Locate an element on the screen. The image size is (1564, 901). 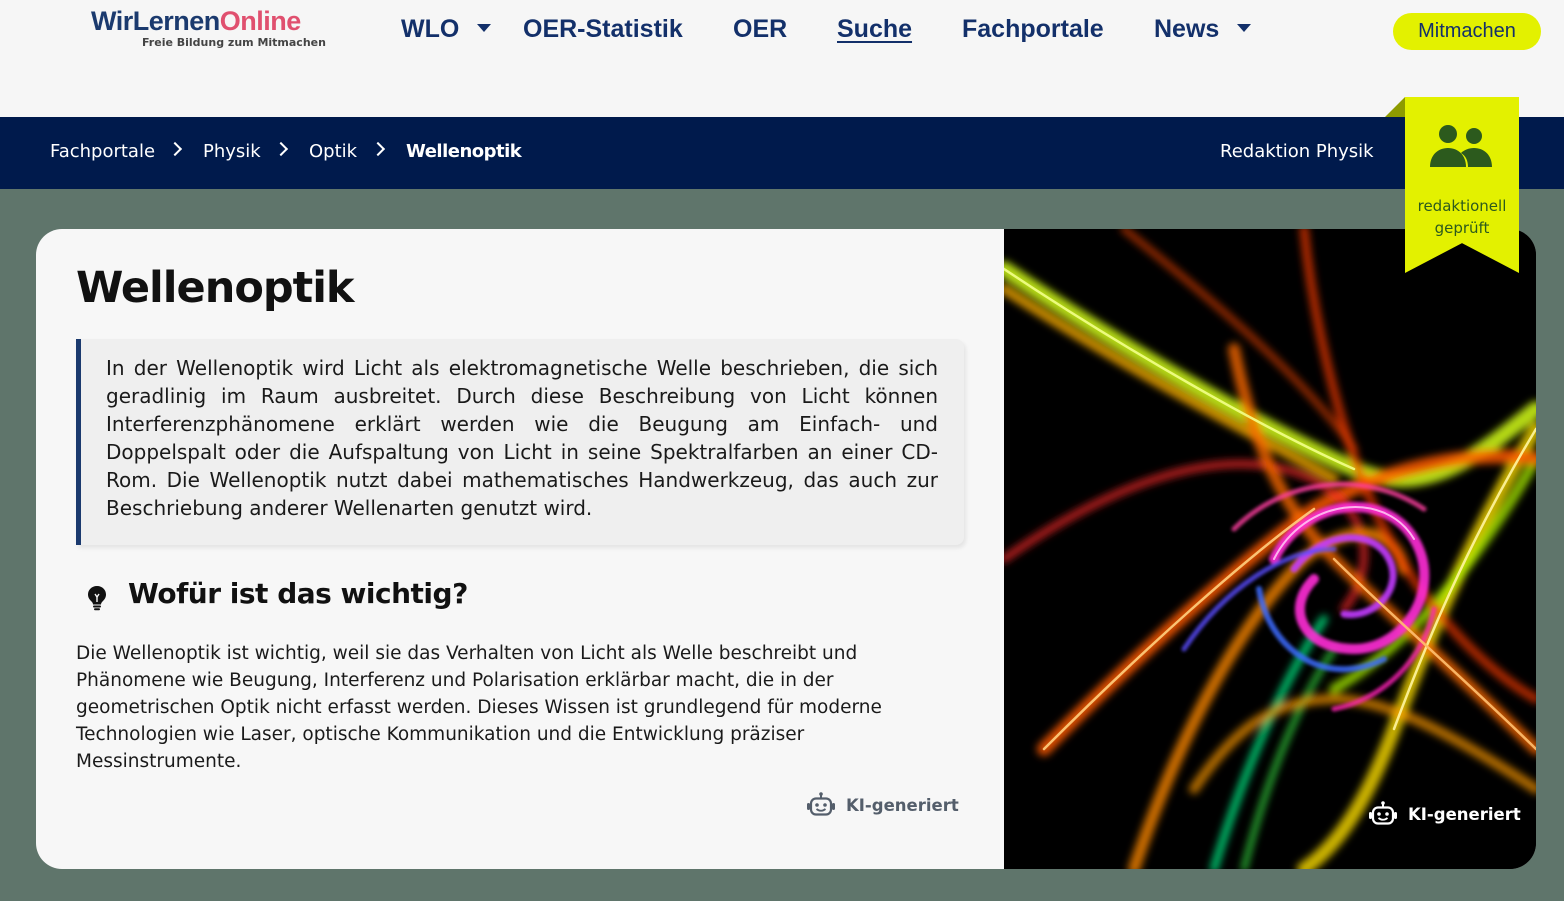
logo-wordmark: WirLernenOnline is located at coordinates (196, 21).